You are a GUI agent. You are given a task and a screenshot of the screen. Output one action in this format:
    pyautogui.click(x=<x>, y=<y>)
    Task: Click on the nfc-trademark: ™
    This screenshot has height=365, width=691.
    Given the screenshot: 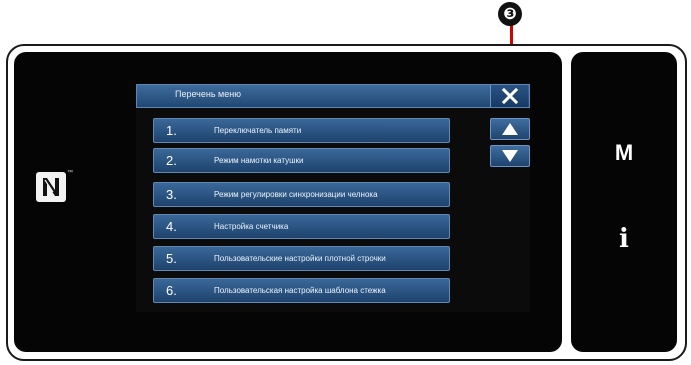 What is the action you would take?
    pyautogui.click(x=70, y=173)
    